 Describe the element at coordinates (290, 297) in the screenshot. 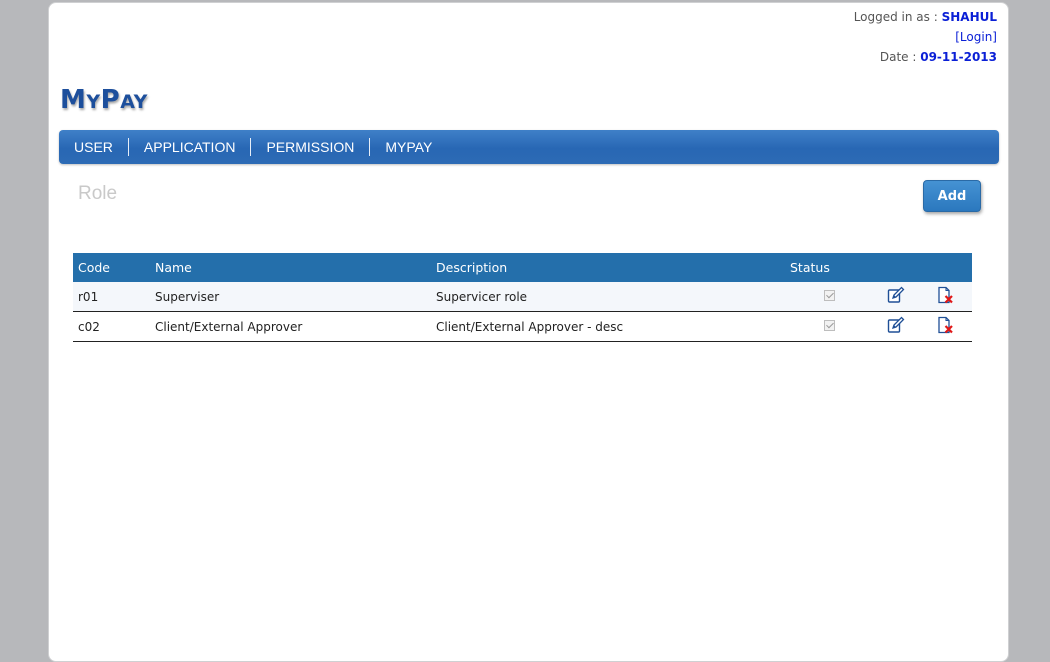

I see `cell-name: Superviser` at that location.